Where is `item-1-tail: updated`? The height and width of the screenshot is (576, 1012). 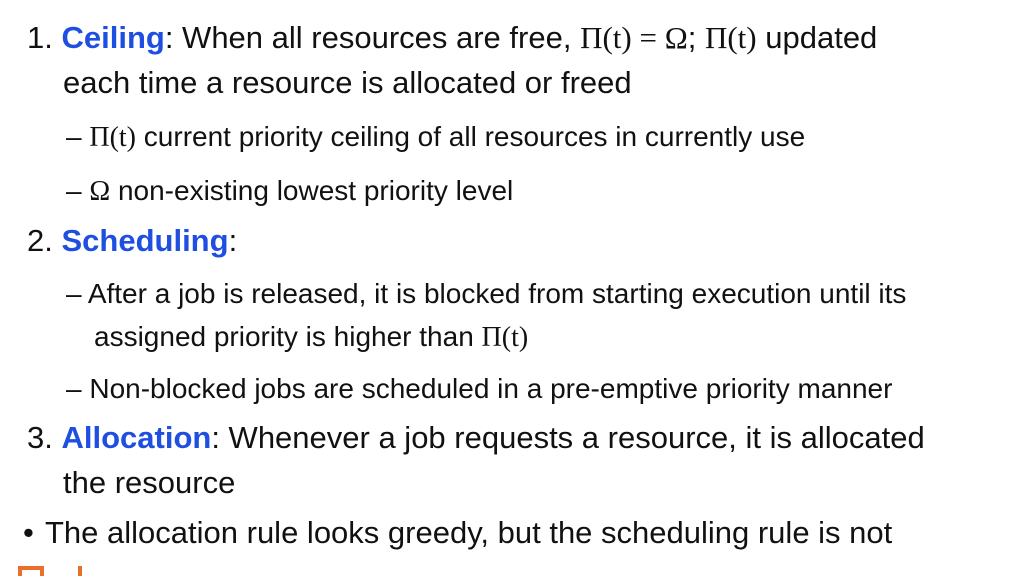
item-1-tail: updated is located at coordinates (817, 37).